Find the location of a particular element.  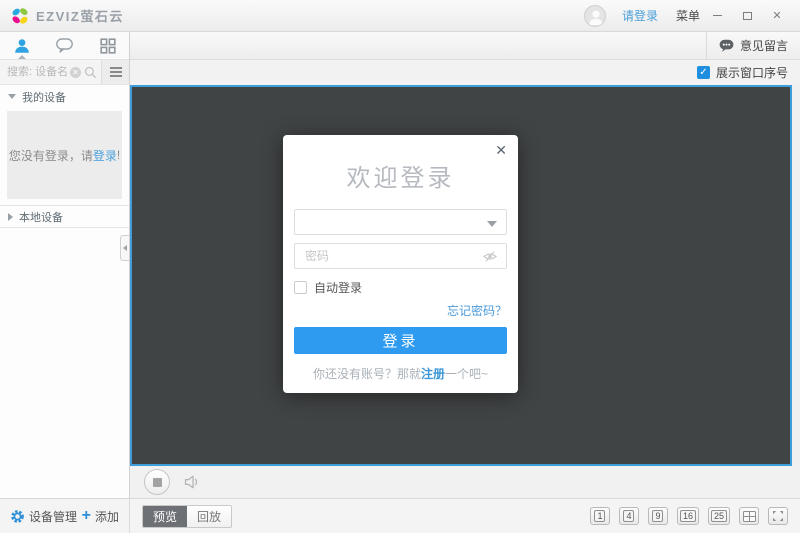

local-devices-label: 本地设备 is located at coordinates (41, 217).